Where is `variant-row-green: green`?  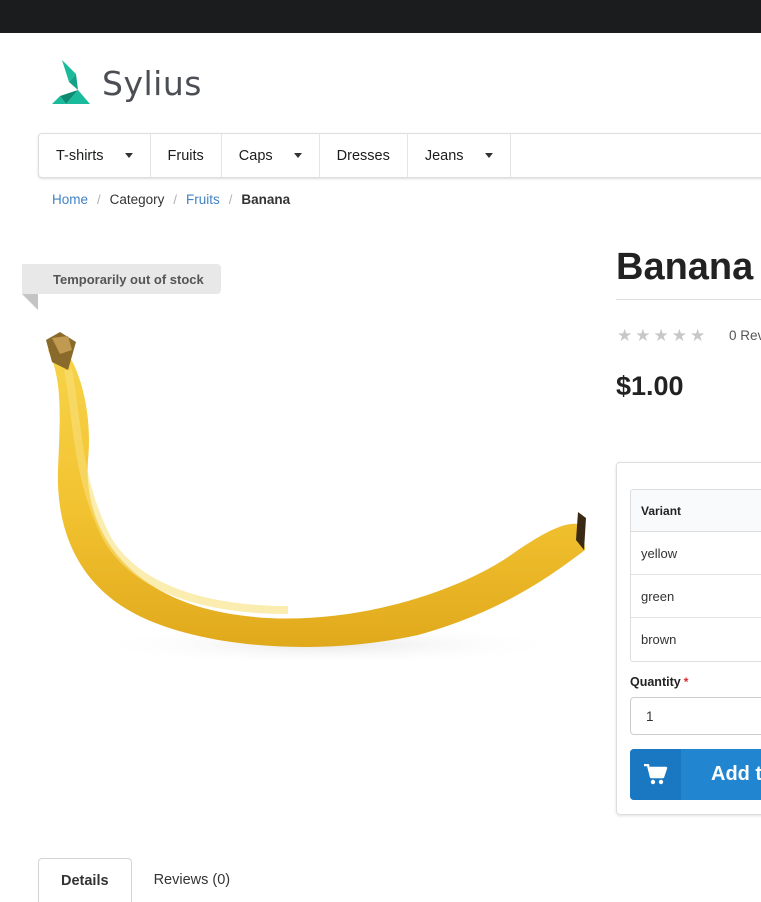
variant-row-green: green is located at coordinates (696, 596).